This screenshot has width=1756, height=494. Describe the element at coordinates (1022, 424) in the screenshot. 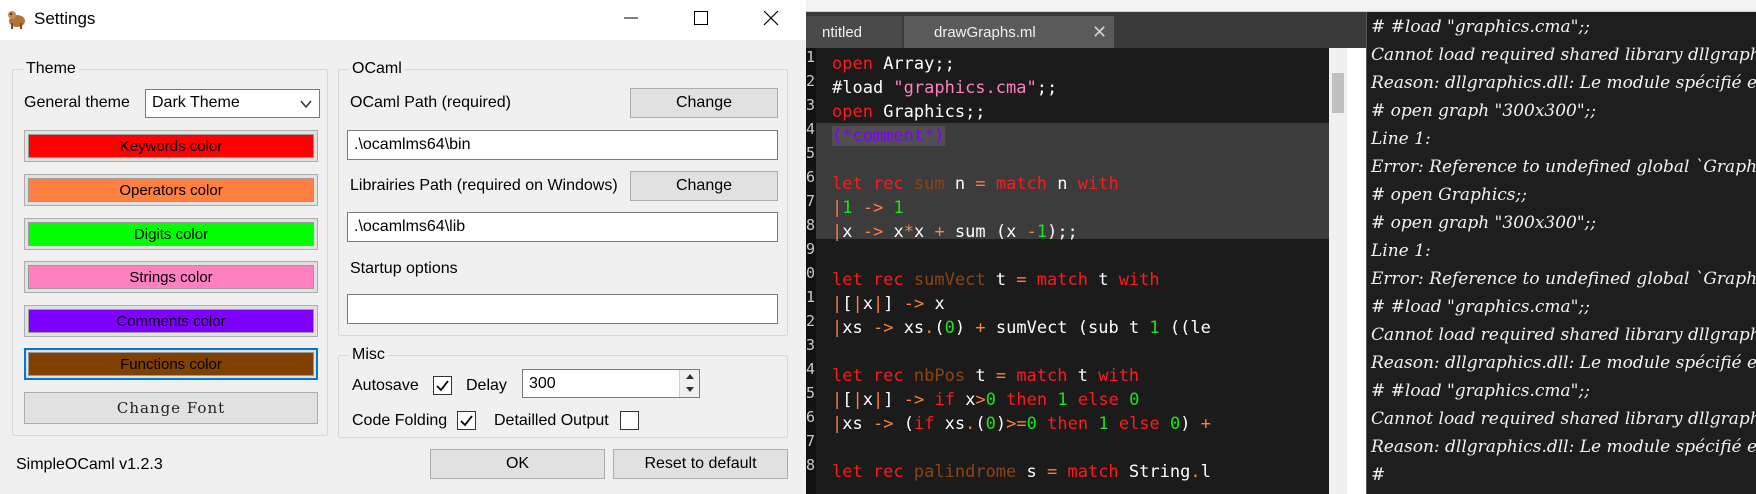

I see `code-line: |xs -> (if xs.(0)>=0 then 1 else 0) +` at that location.